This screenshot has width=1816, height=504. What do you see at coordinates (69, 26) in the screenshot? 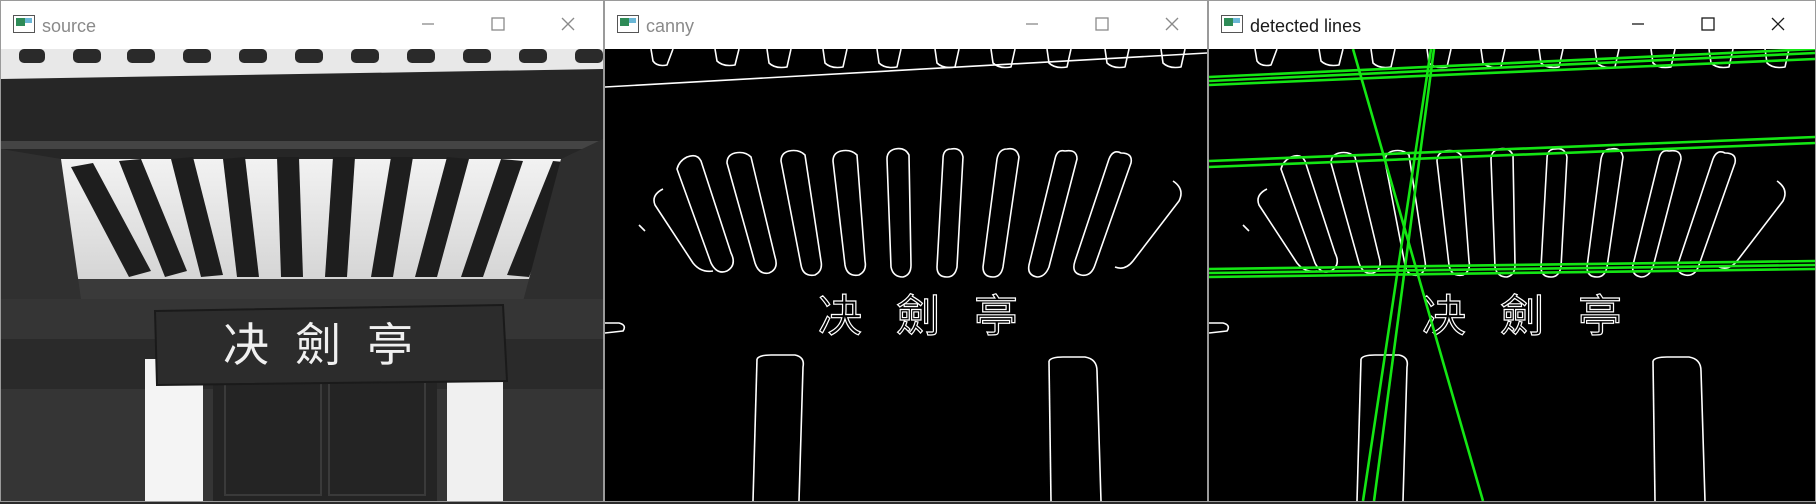
I see `window-title: source` at bounding box center [69, 26].